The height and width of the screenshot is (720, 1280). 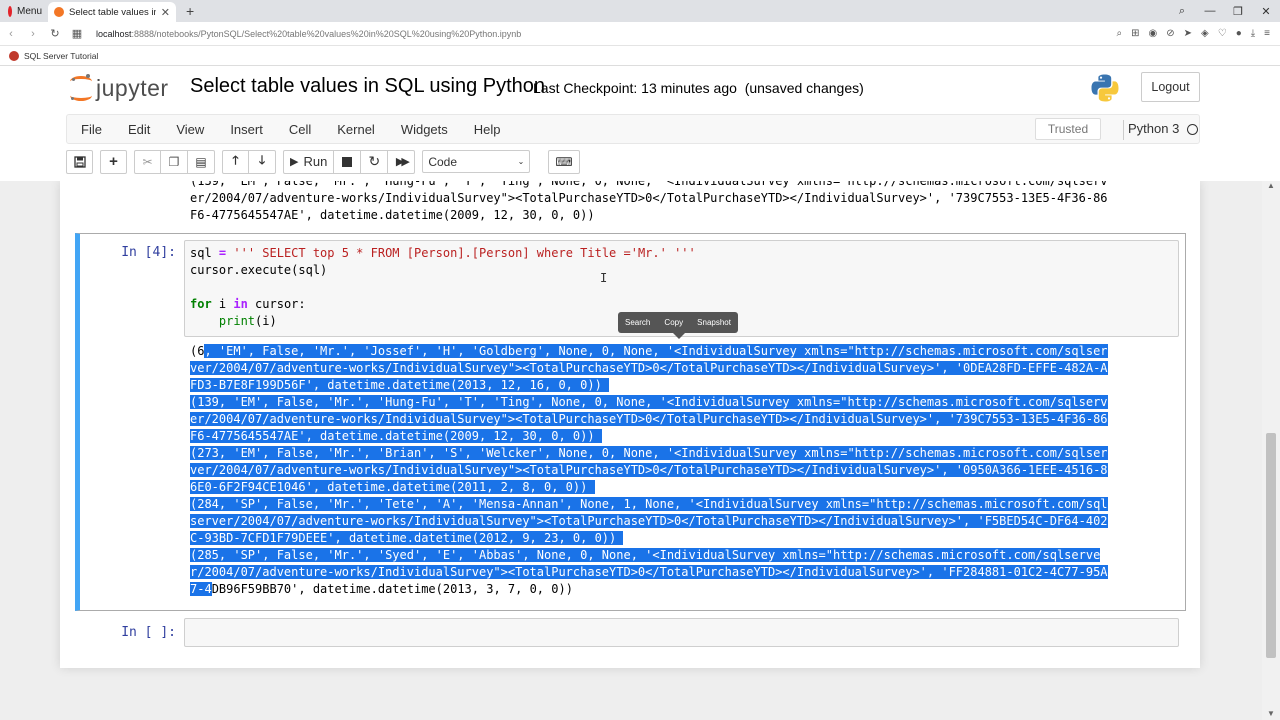 What do you see at coordinates (1271, 713) in the screenshot?
I see `scroll-down-icon: ▼` at bounding box center [1271, 713].